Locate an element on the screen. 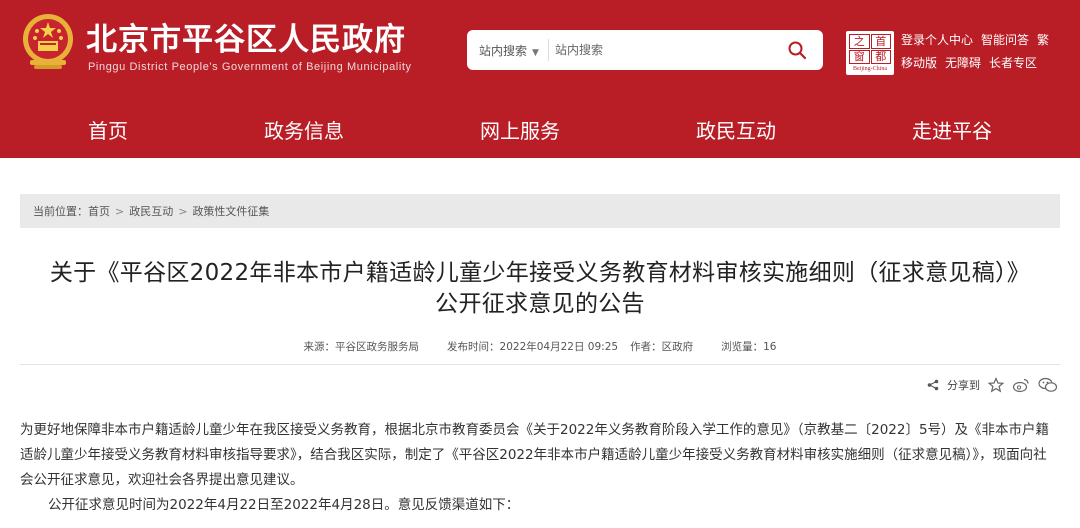 The image size is (1080, 528). meta-source: 来源：平谷区政务服务局 is located at coordinates (361, 347).